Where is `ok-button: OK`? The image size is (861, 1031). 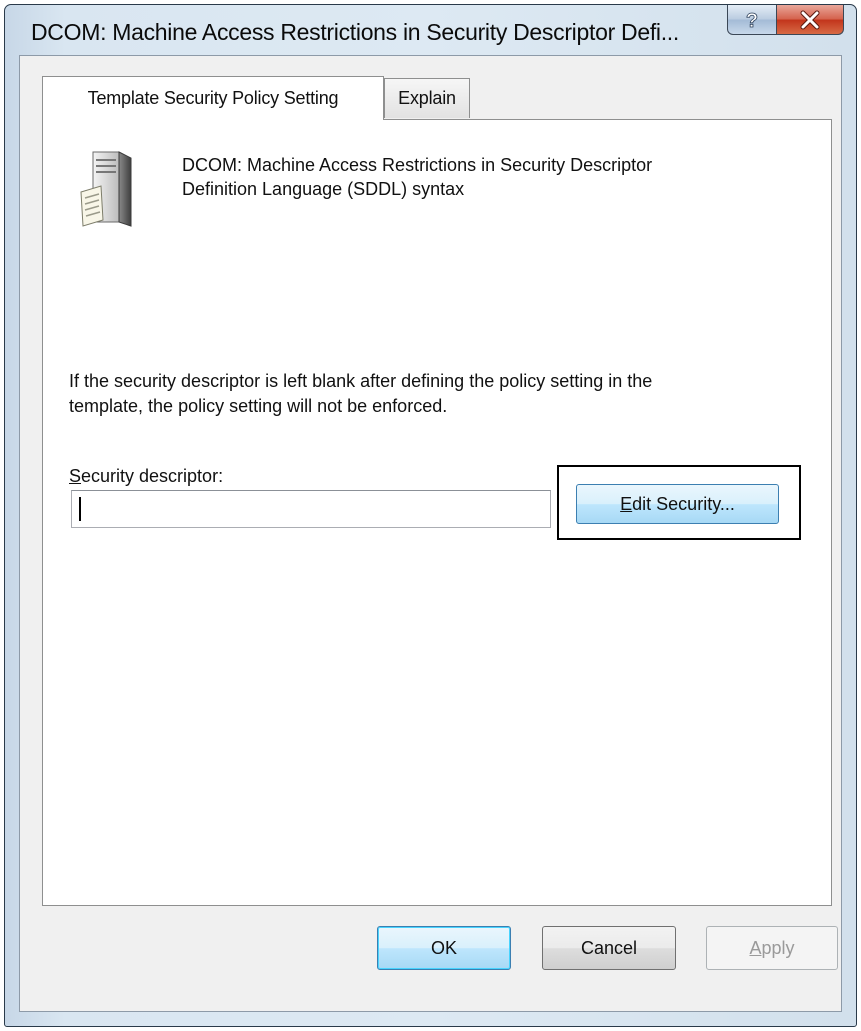
ok-button: OK is located at coordinates (444, 948).